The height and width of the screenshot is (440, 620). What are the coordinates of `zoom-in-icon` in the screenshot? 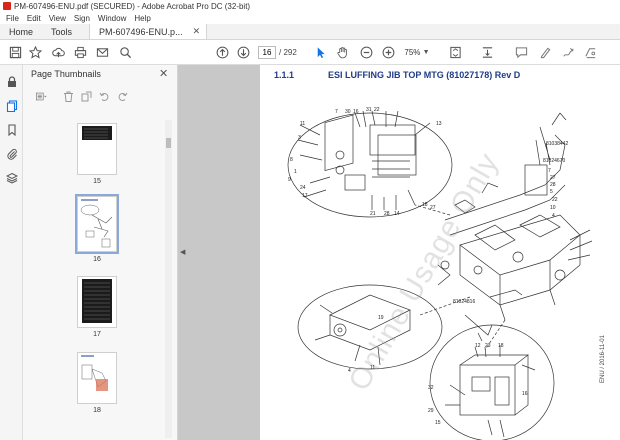 It's located at (388, 52).